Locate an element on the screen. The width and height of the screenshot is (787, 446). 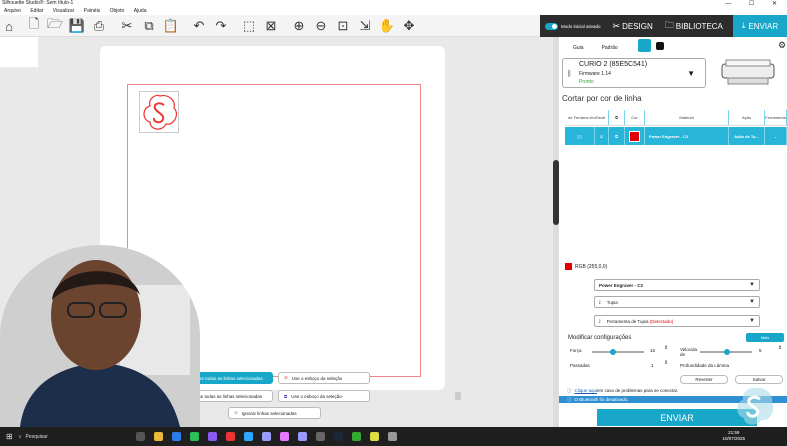
design-tab: DESIGN is located at coordinates (637, 26).